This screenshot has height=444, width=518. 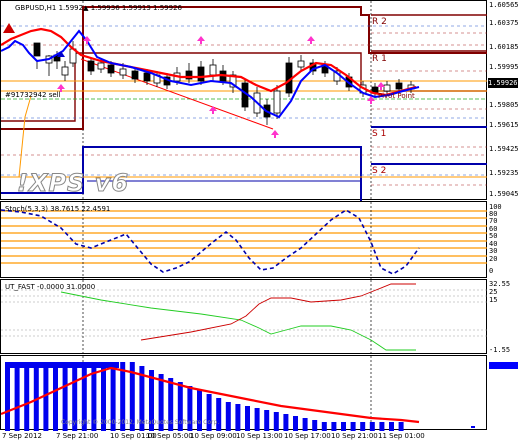 I want to click on ut-fast-axis: 32.55 25 15 -1.55, so click(x=502, y=316).